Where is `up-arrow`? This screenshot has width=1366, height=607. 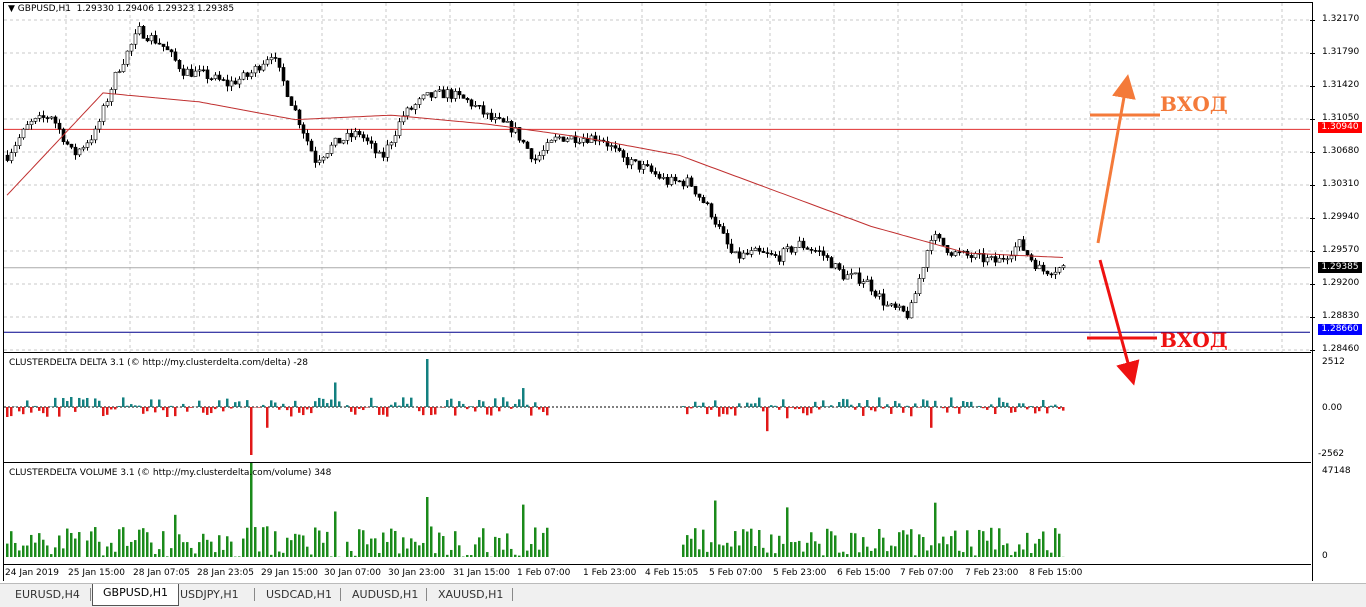 up-arrow is located at coordinates (1112, 164).